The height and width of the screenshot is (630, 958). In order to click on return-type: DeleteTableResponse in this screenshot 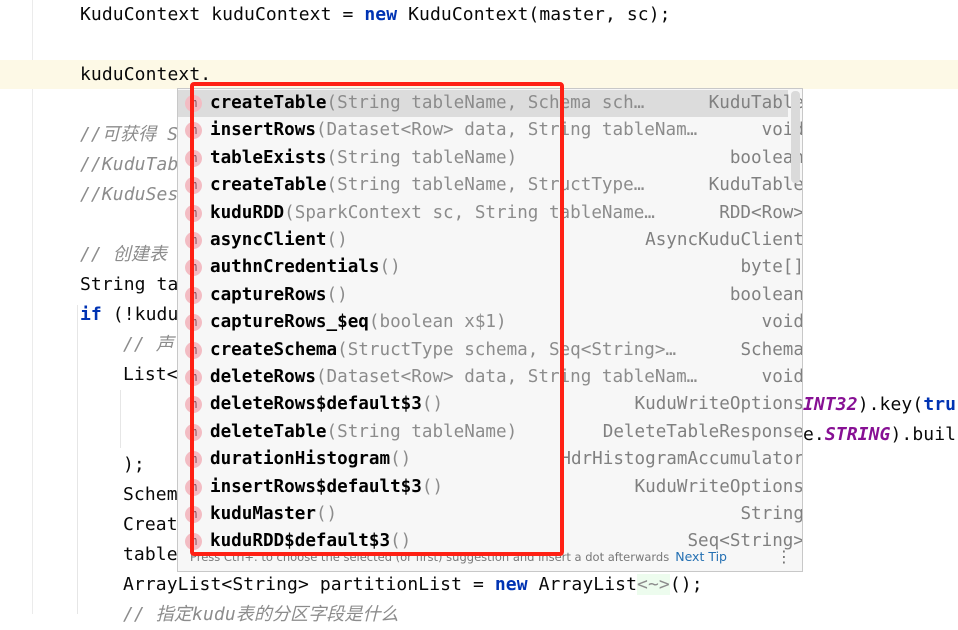, I will do `click(702, 431)`.